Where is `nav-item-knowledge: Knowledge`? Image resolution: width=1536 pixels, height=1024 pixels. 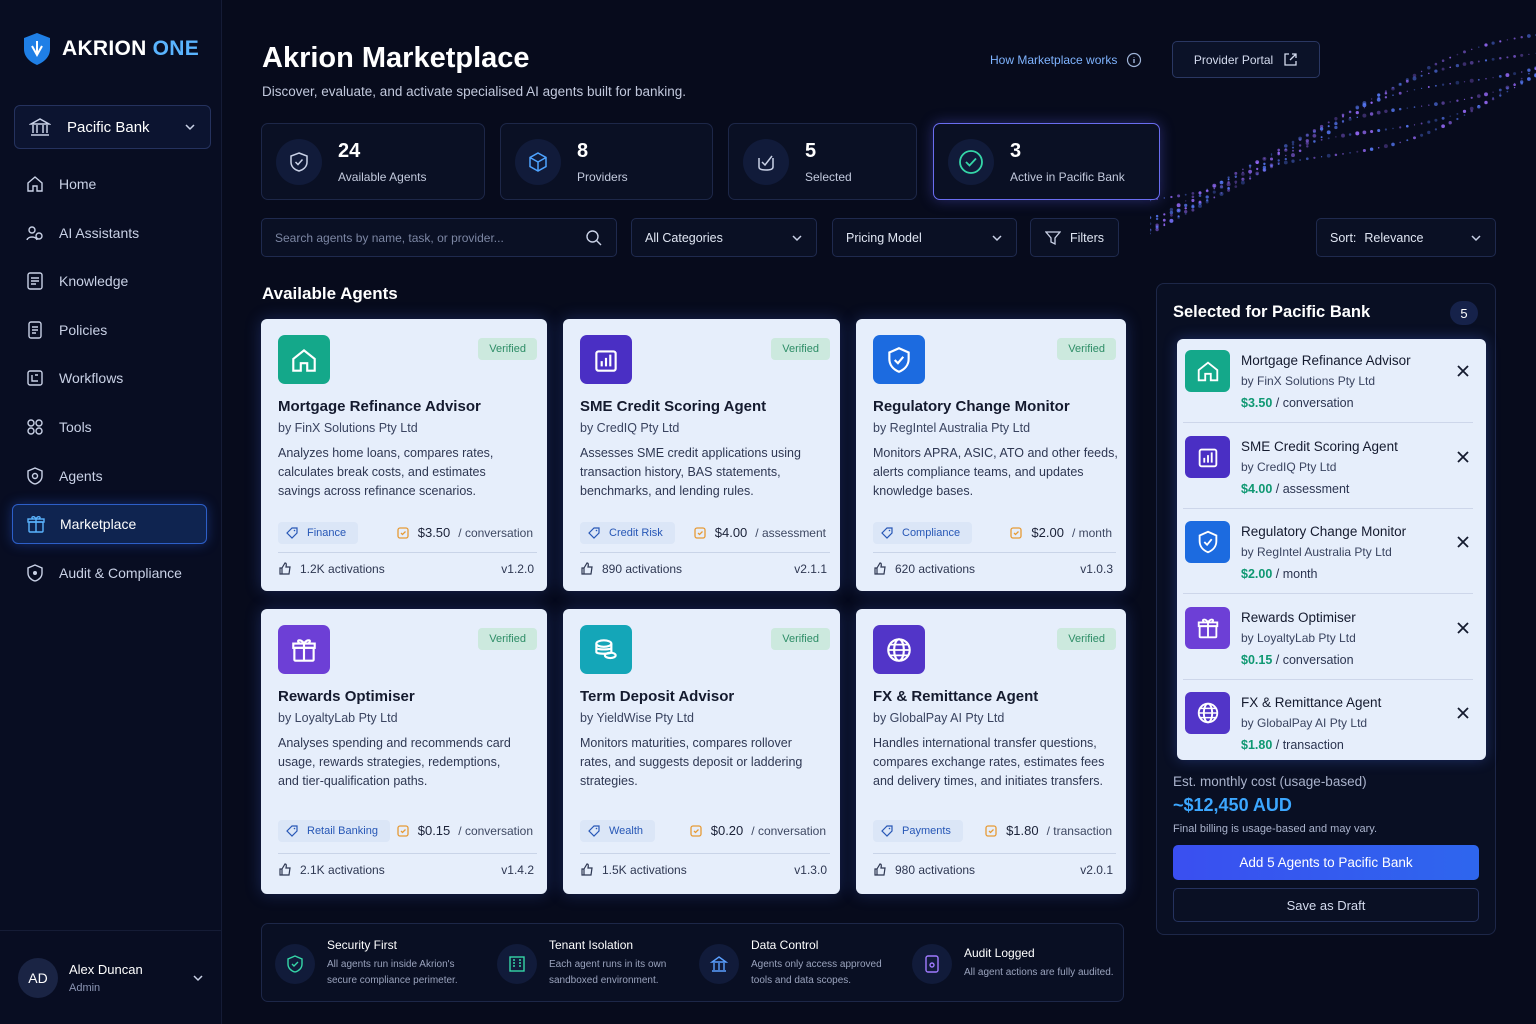 nav-item-knowledge: Knowledge is located at coordinates (109, 281).